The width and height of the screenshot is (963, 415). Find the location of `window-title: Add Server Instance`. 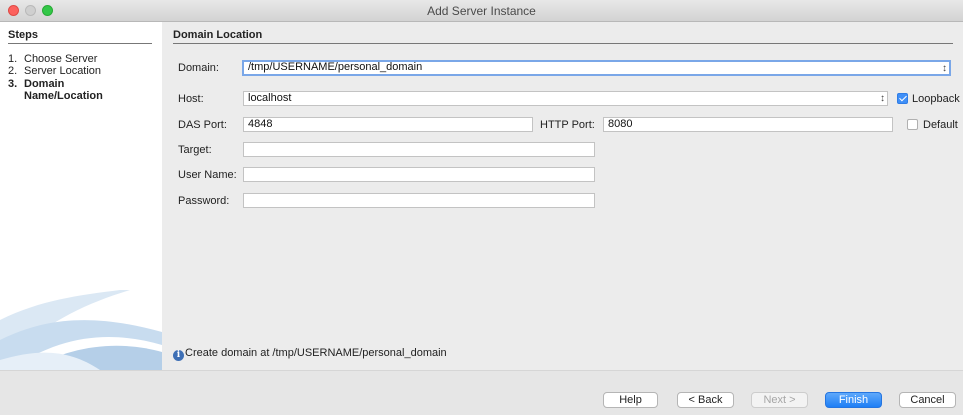

window-title: Add Server Instance is located at coordinates (481, 11).